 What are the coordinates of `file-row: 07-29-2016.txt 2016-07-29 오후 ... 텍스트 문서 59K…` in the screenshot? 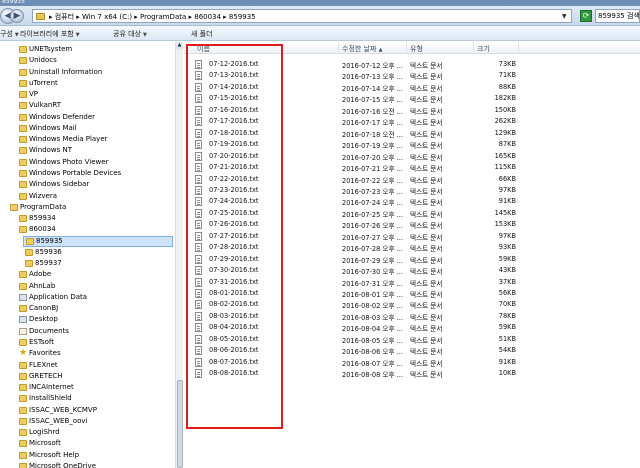 It's located at (412, 259).